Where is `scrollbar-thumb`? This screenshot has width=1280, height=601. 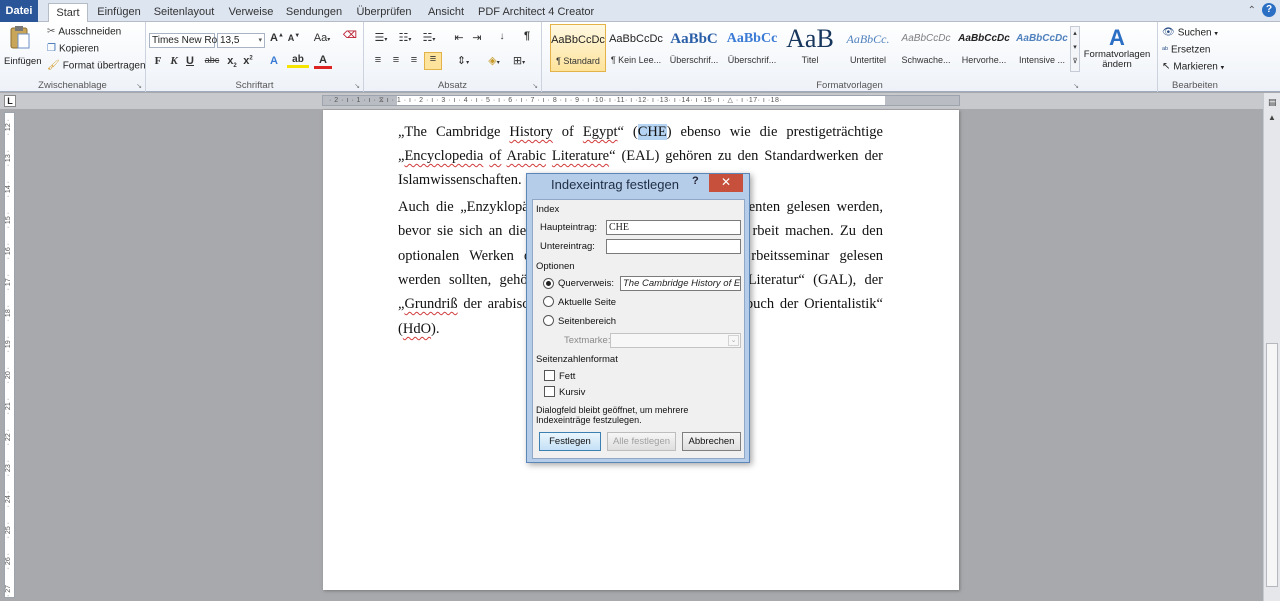 scrollbar-thumb is located at coordinates (1272, 465).